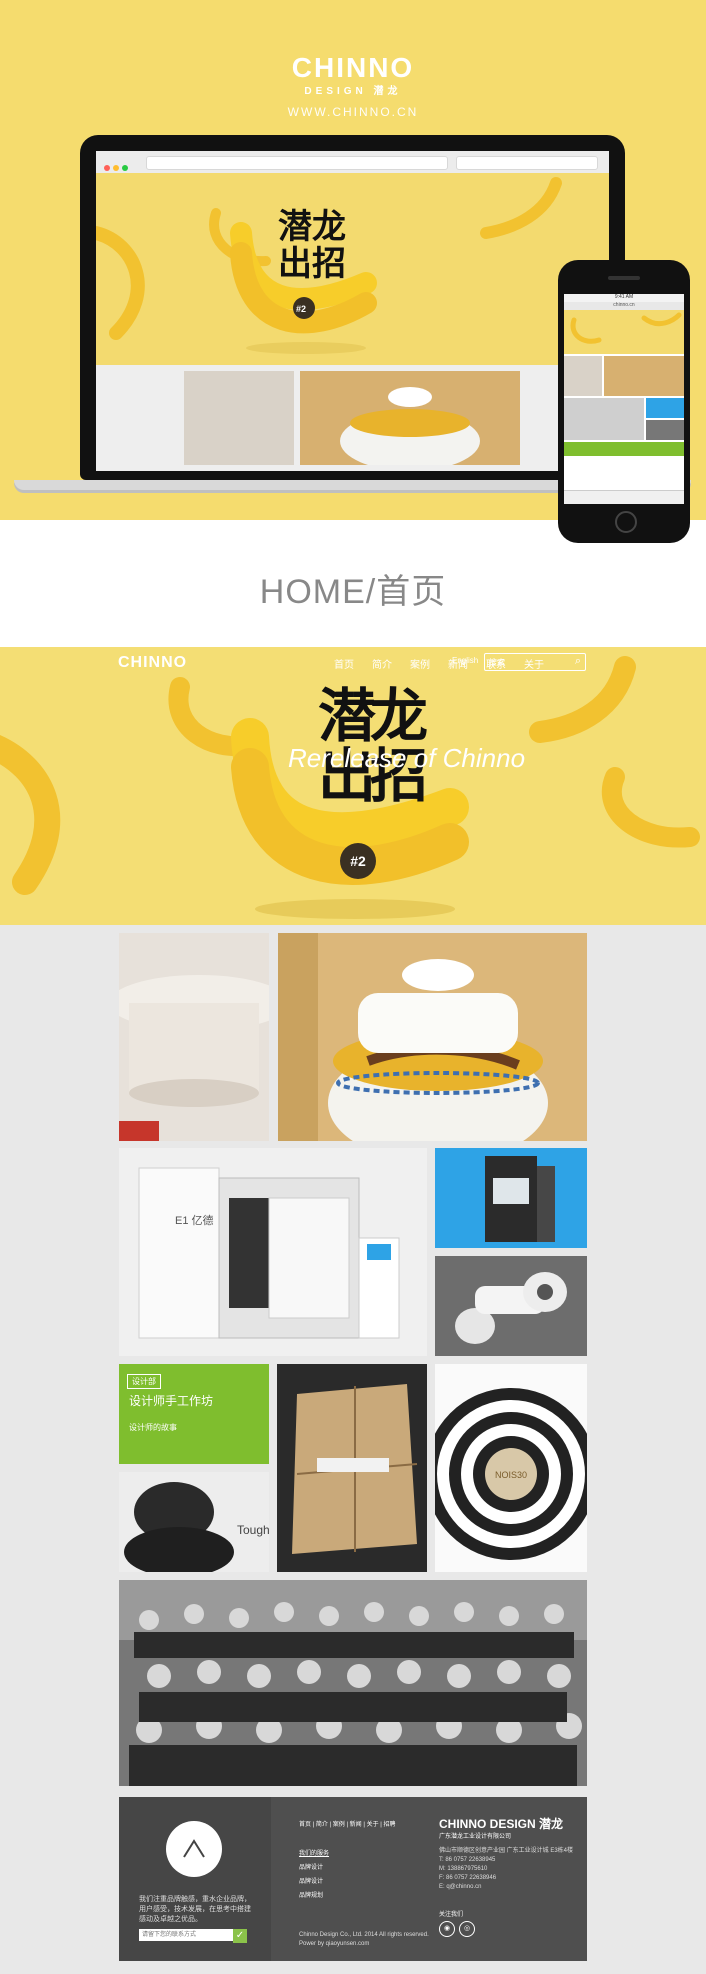  What do you see at coordinates (665, 430) in the screenshot?
I see `phone-tile-robot` at bounding box center [665, 430].